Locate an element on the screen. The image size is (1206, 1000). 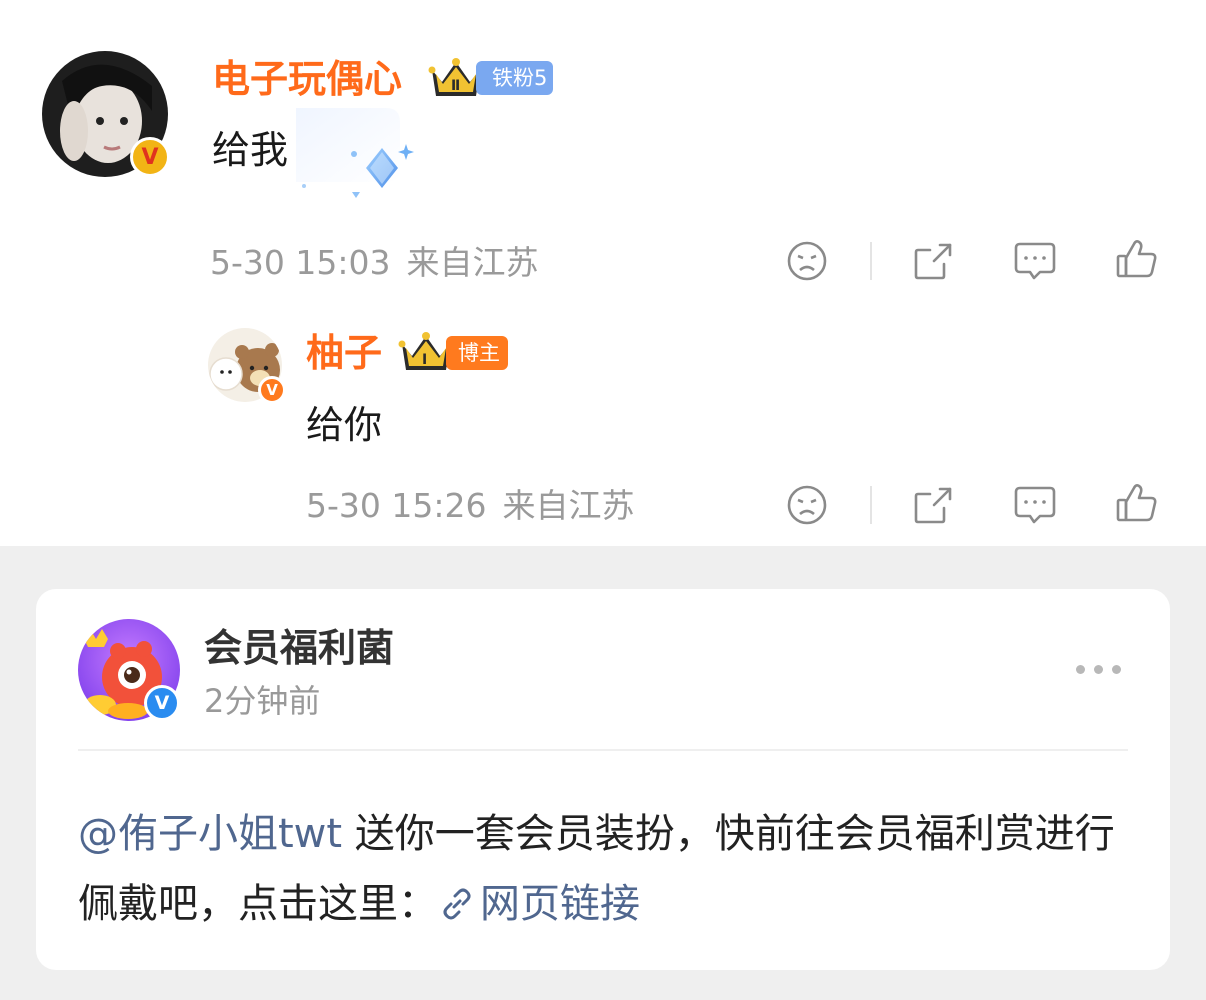
more-options-button is located at coordinates (1098, 669).